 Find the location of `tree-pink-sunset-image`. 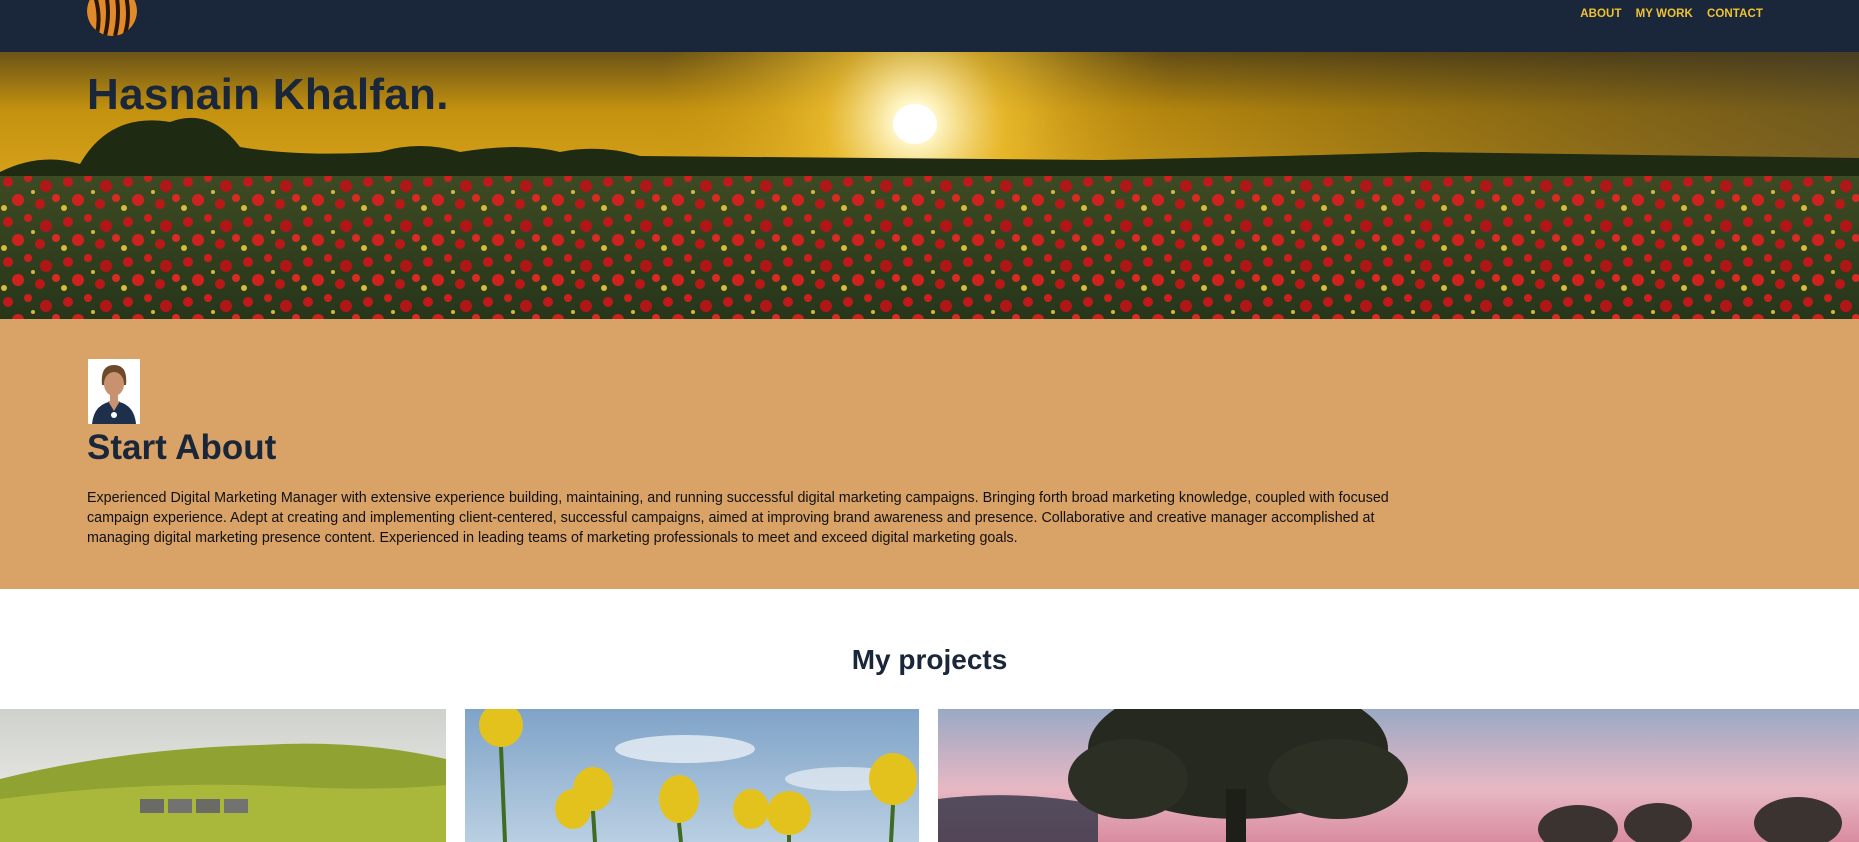

tree-pink-sunset-image is located at coordinates (1398, 775).